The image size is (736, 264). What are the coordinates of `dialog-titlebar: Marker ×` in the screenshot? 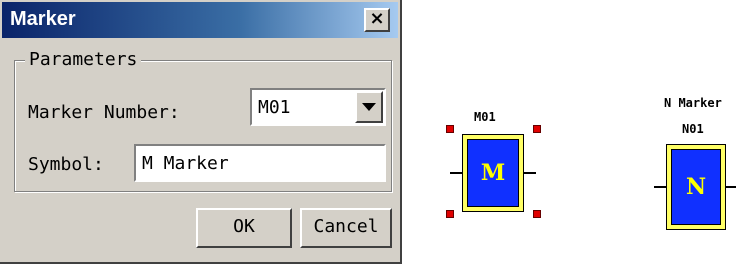 It's located at (200, 20).